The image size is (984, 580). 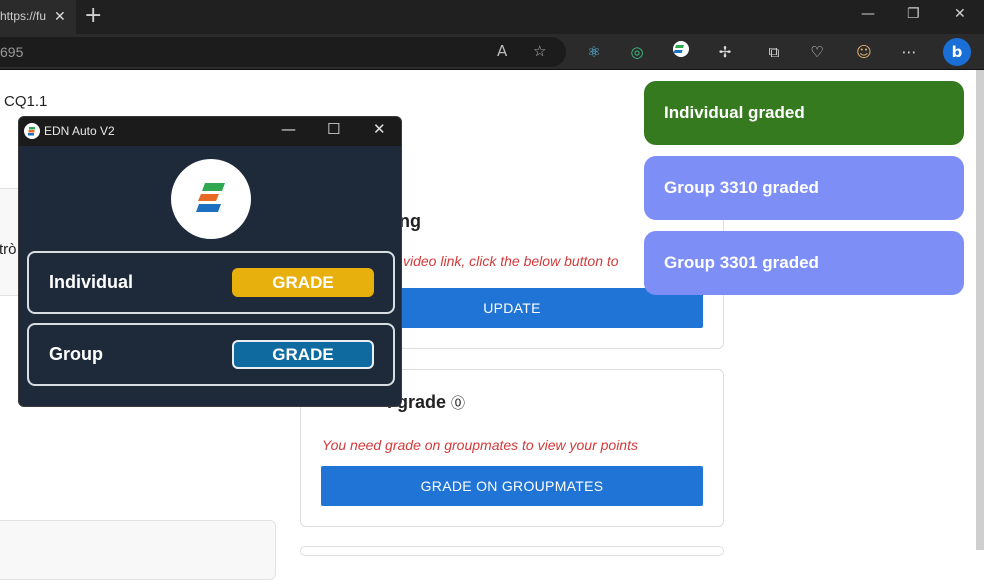 I want to click on grade-on-groupmates-button: GRADE ON GROUPMATES, so click(x=512, y=486).